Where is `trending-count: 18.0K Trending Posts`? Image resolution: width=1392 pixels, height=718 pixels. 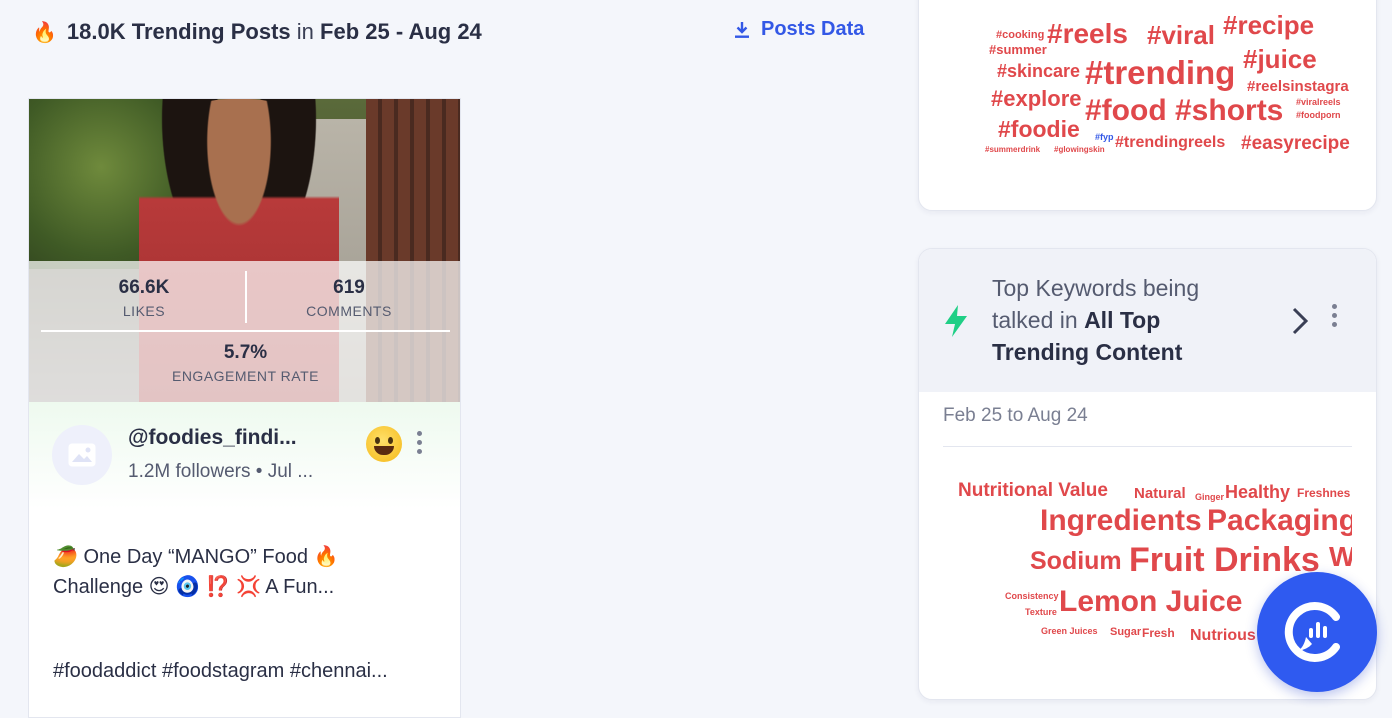
trending-count: 18.0K Trending Posts is located at coordinates (178, 31).